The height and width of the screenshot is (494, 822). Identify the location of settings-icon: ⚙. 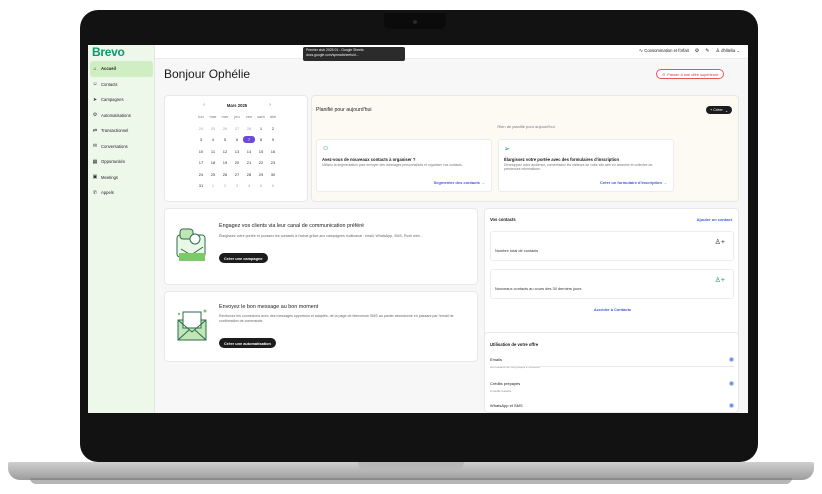
(697, 51).